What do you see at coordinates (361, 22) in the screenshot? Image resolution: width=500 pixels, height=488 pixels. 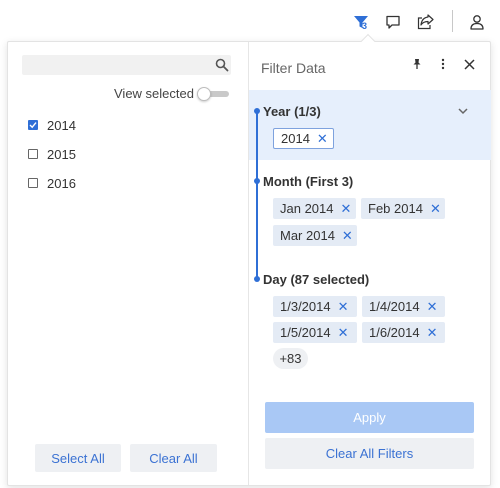 I see `filter-button: 3` at bounding box center [361, 22].